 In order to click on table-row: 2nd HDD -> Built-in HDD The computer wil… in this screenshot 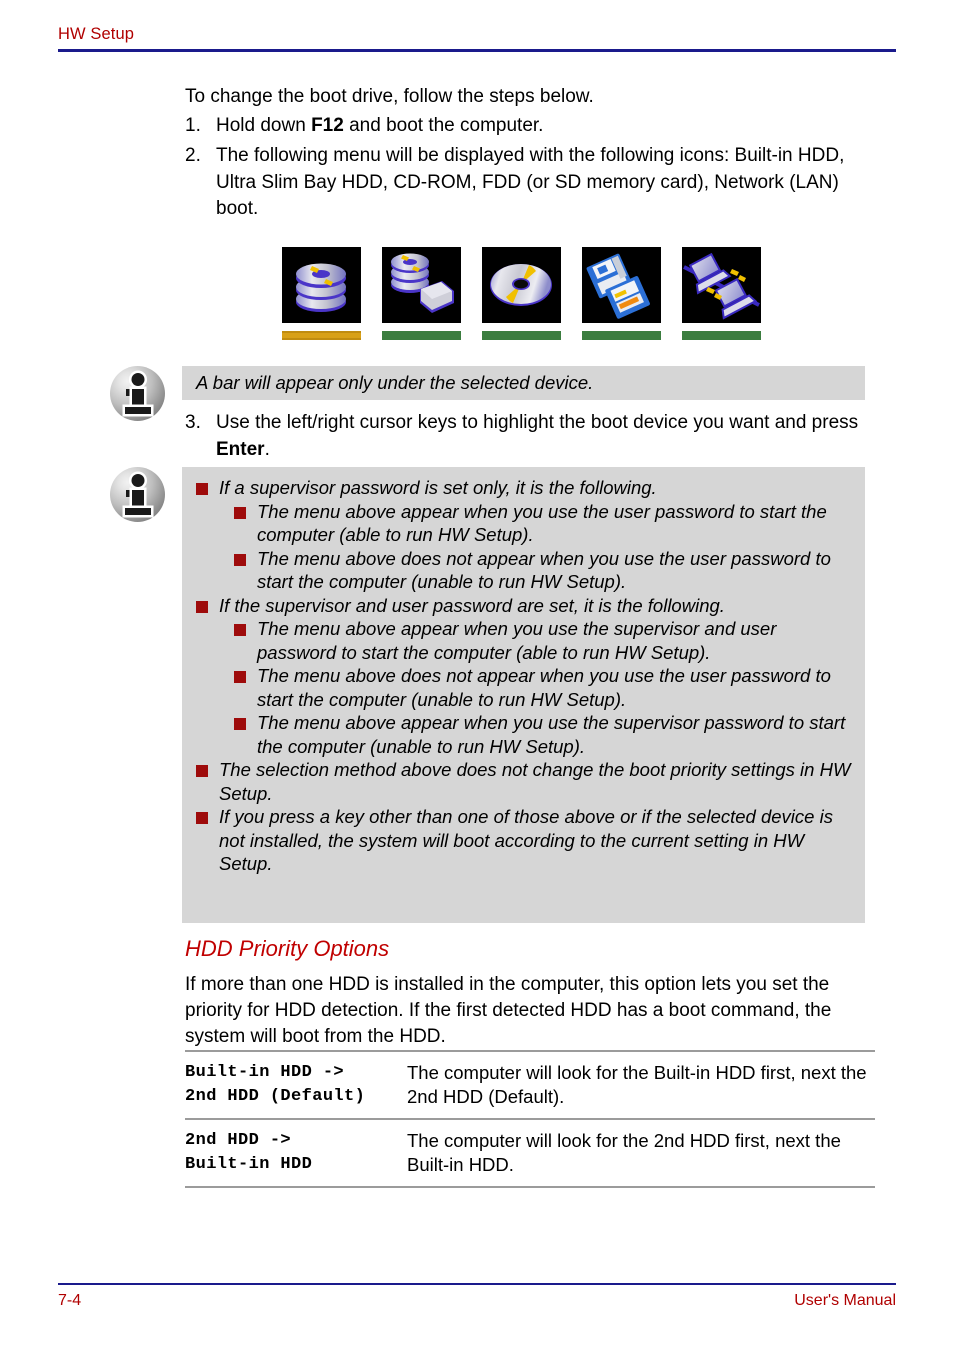, I will do `click(530, 1153)`.